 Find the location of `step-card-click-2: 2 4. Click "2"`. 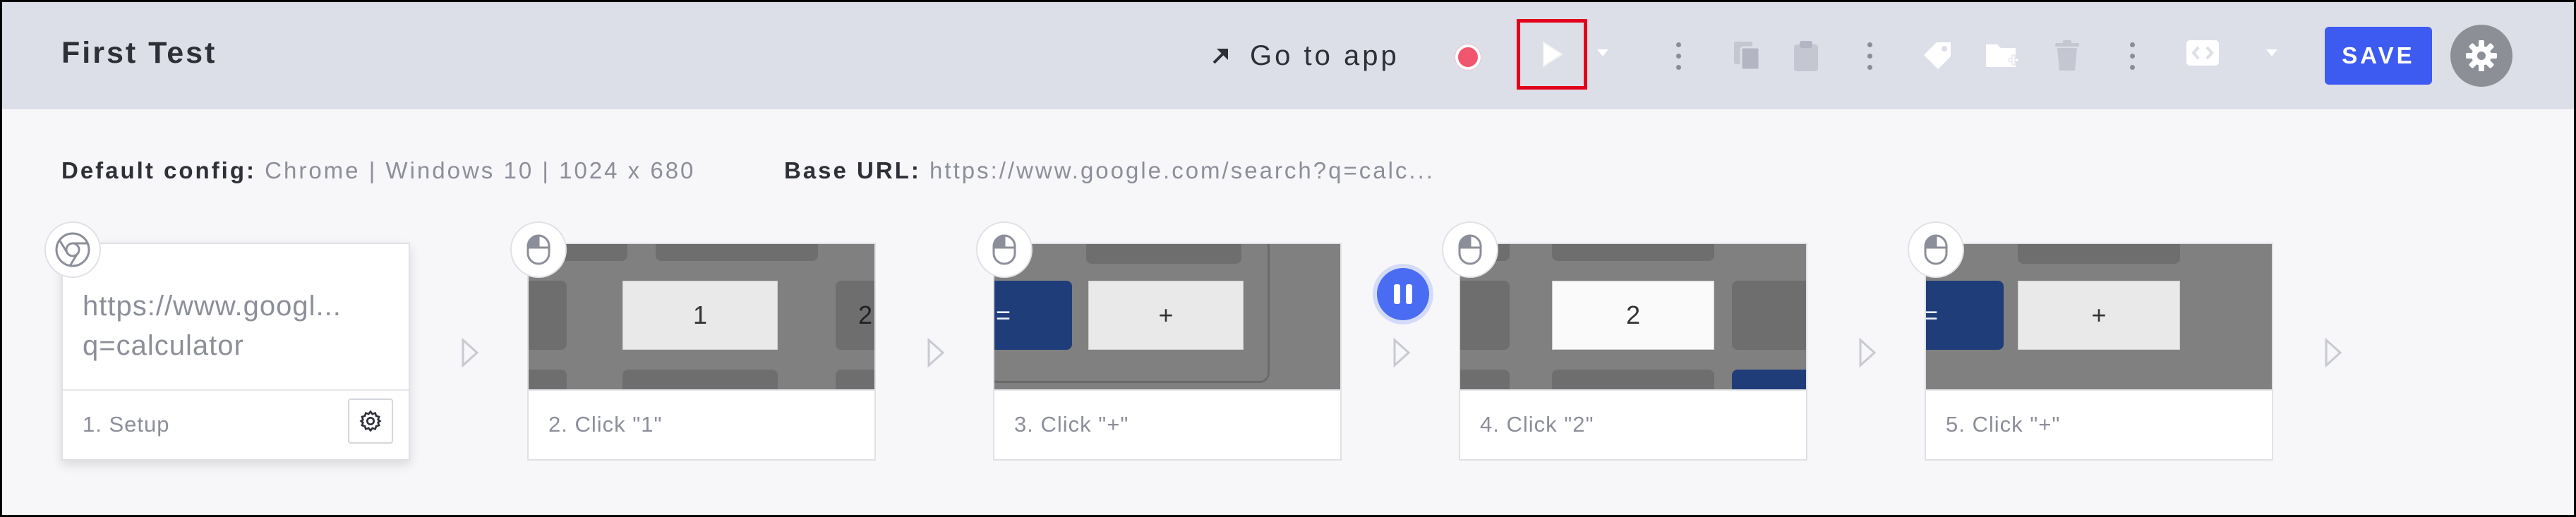

step-card-click-2: 2 4. Click "2" is located at coordinates (1633, 352).